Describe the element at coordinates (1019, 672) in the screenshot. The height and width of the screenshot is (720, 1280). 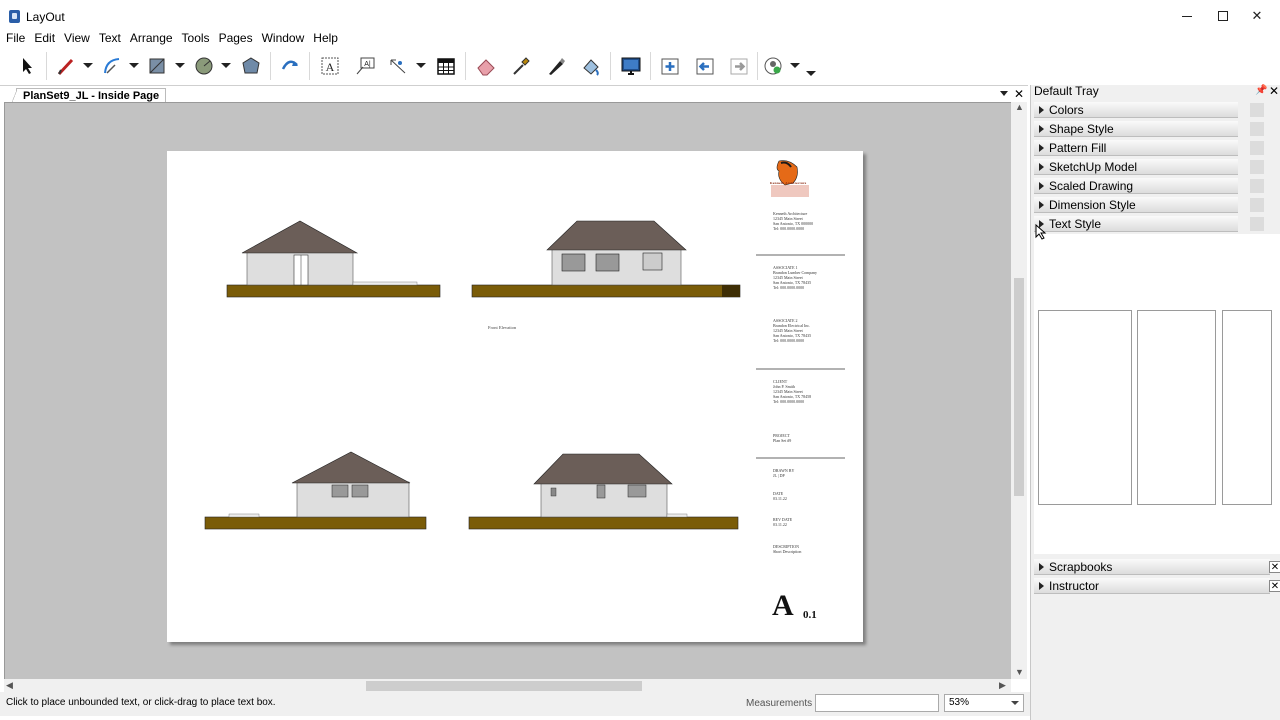
I see `scroll-down-arrow: ▼` at that location.